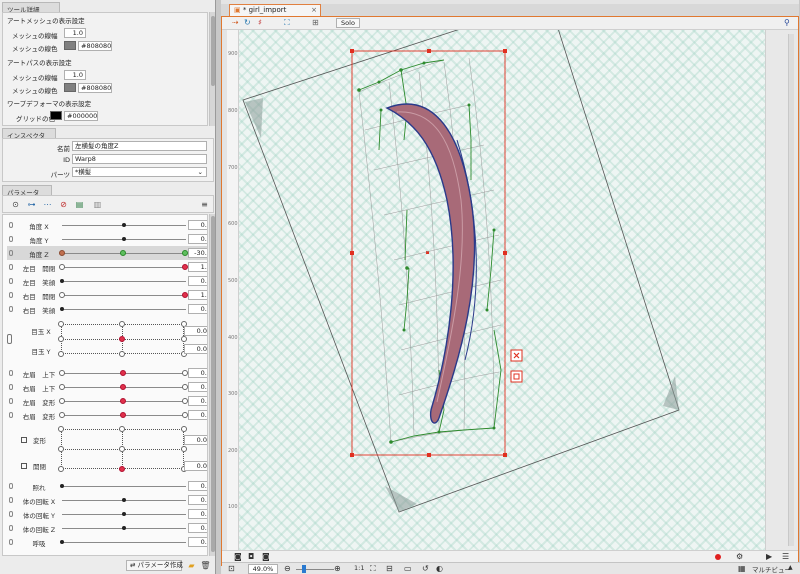 This screenshot has height=574, width=800. What do you see at coordinates (251, 556) in the screenshot?
I see `camera-2-icon: ◘` at bounding box center [251, 556].